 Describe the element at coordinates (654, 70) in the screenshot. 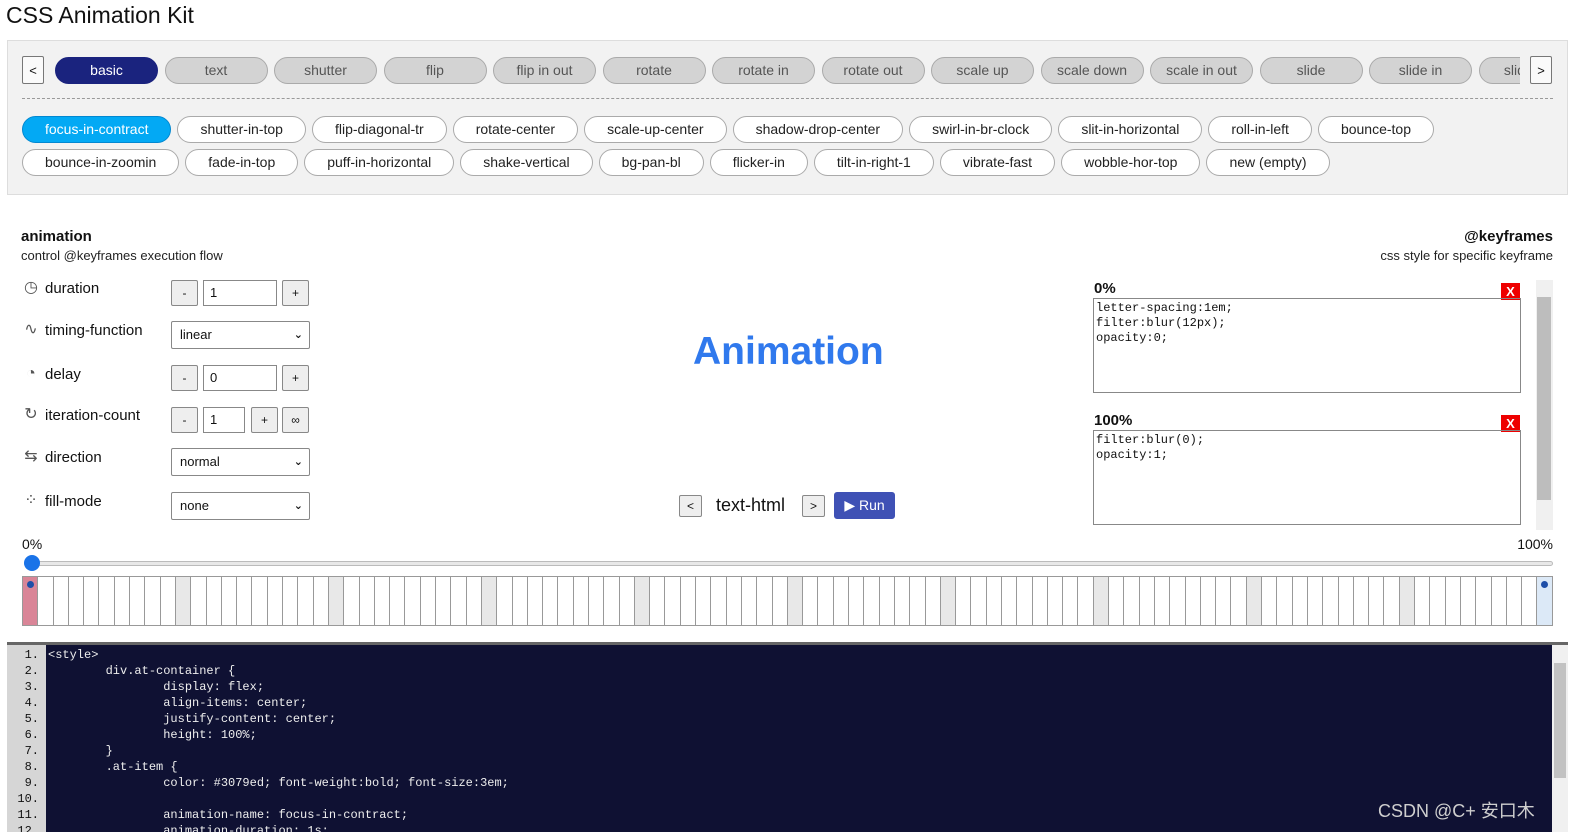

I see `tab-rotate: rotate` at that location.